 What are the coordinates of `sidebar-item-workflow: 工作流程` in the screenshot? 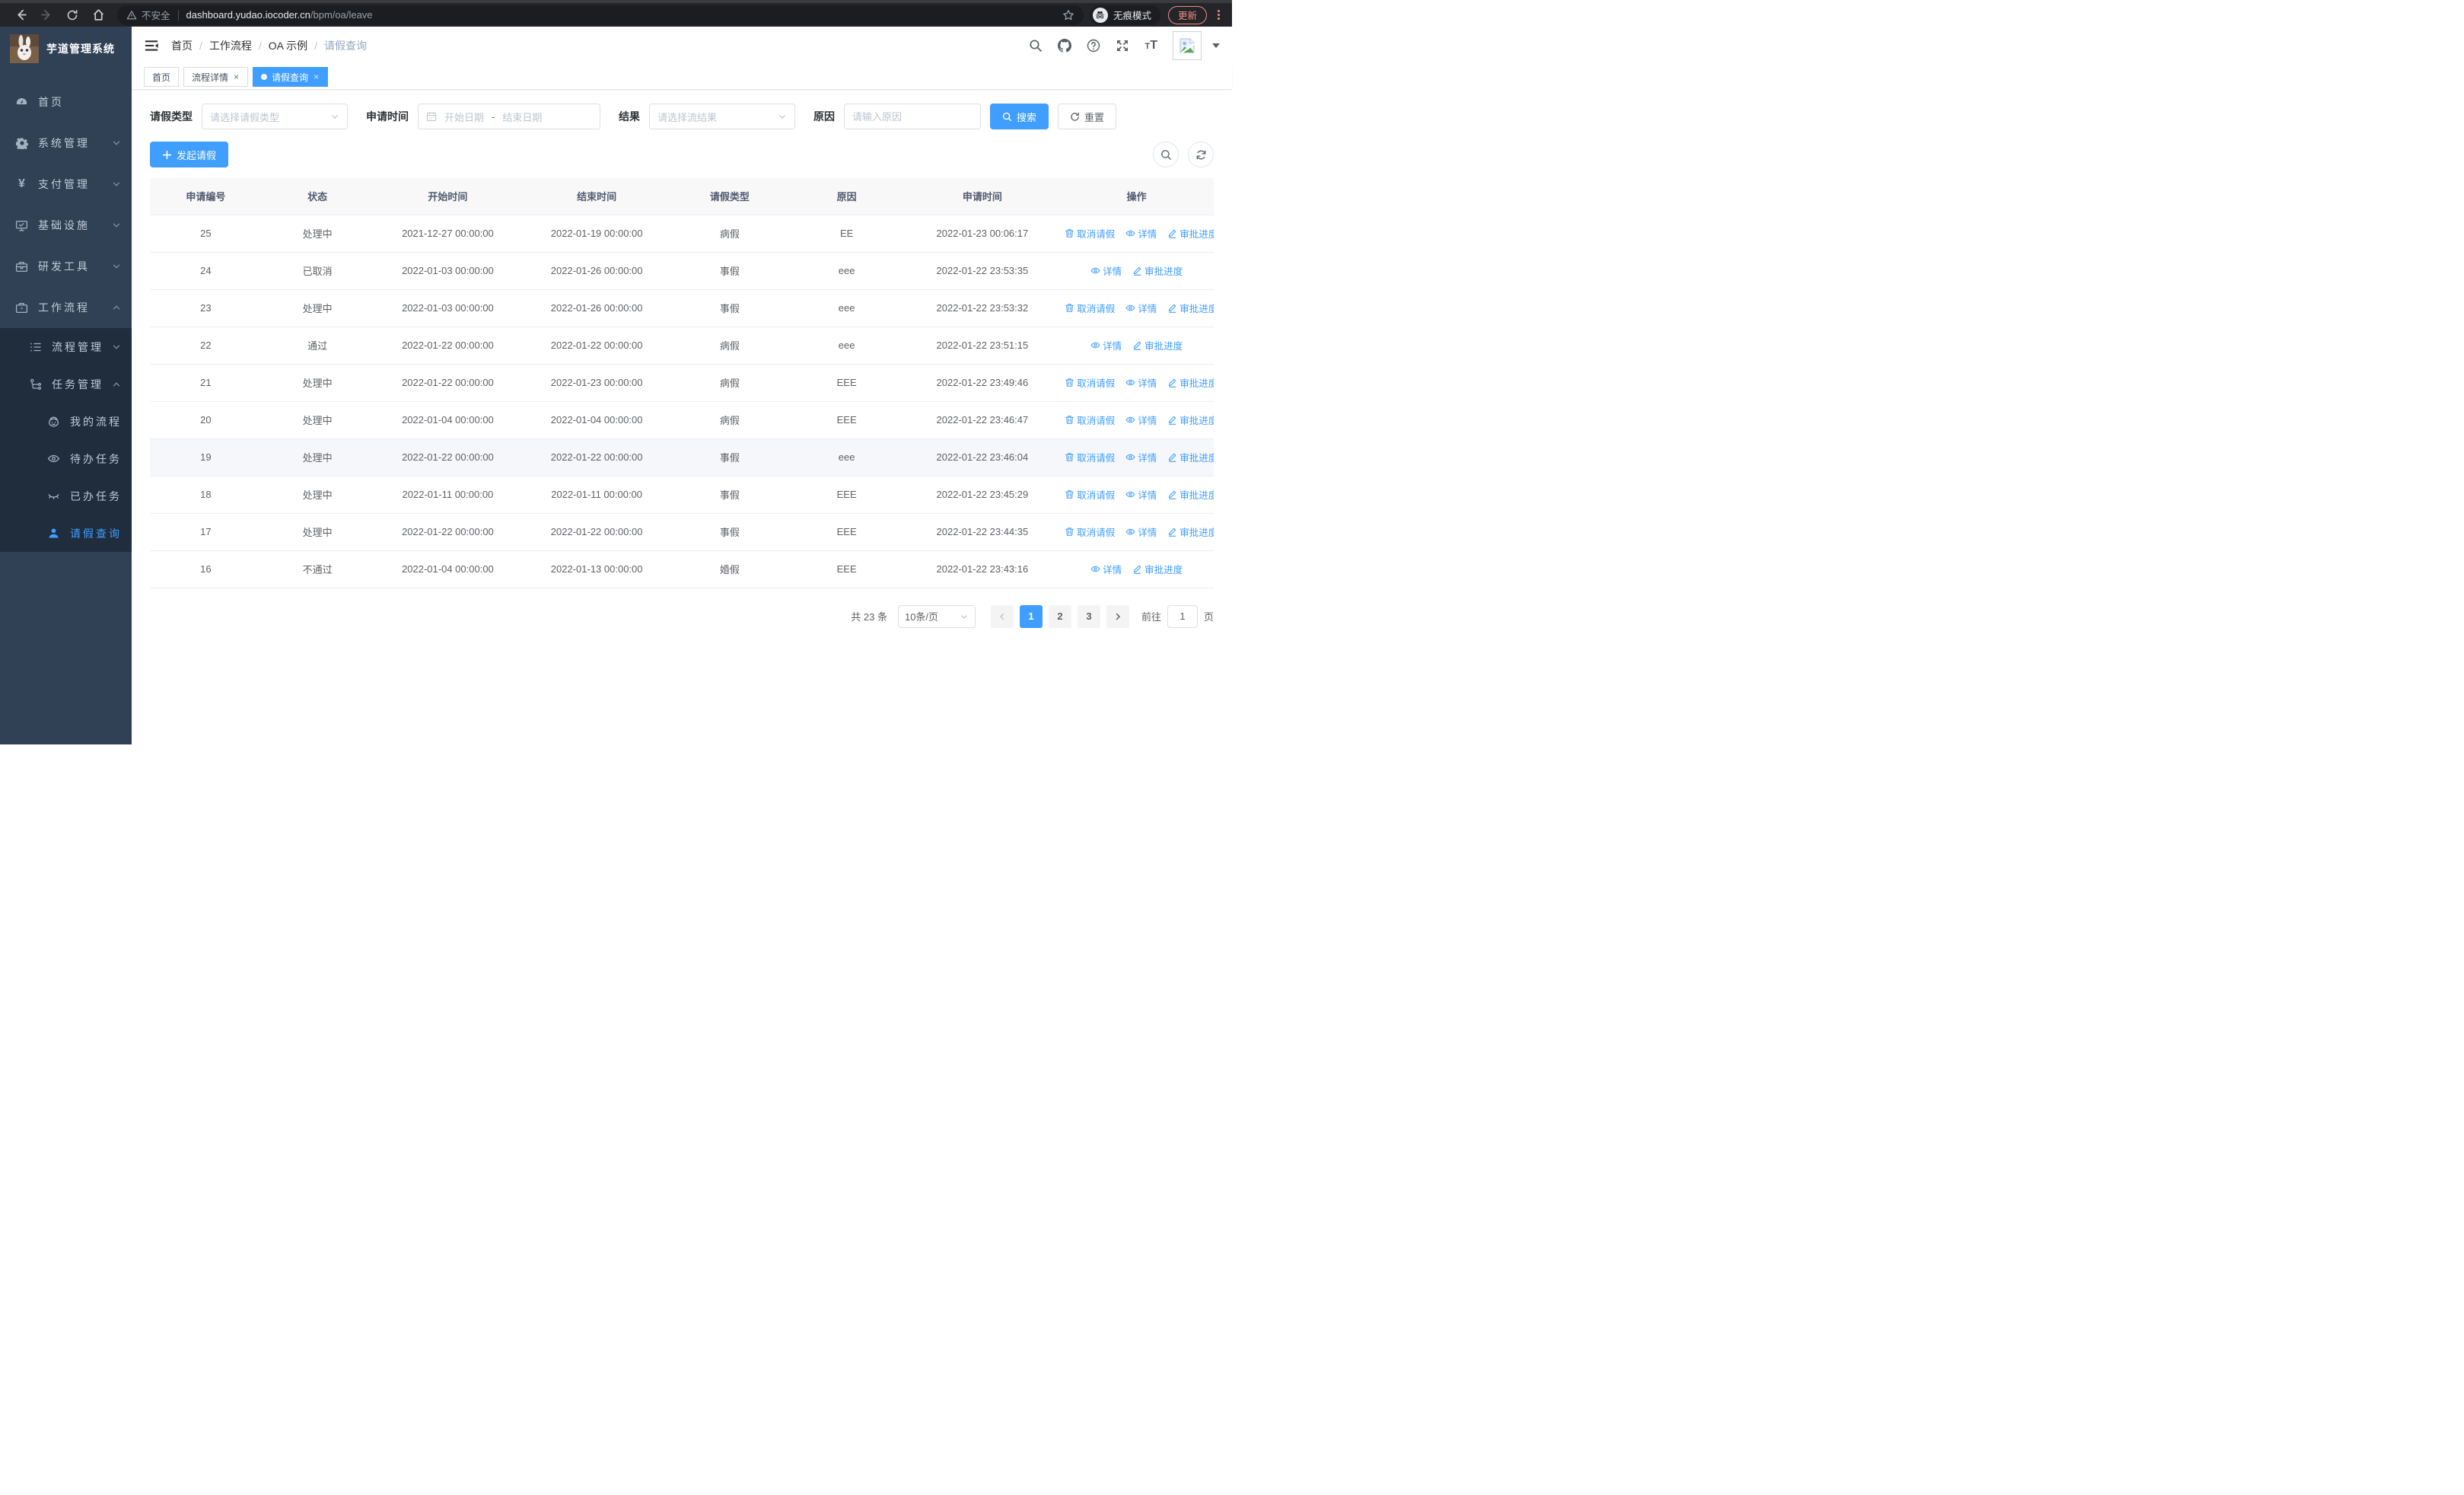 It's located at (66, 308).